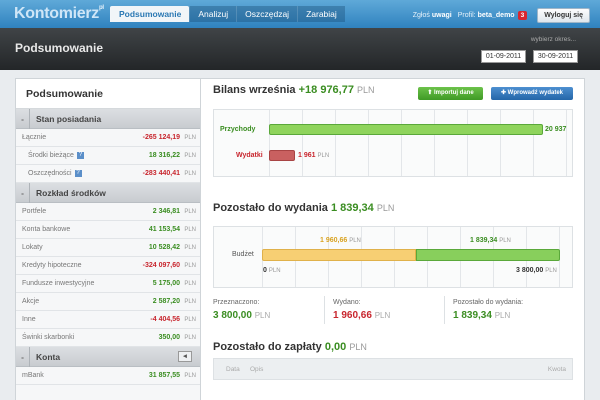  Describe the element at coordinates (108, 320) in the screenshot. I see `list-item: Inne -4 404,56 PLN` at that location.